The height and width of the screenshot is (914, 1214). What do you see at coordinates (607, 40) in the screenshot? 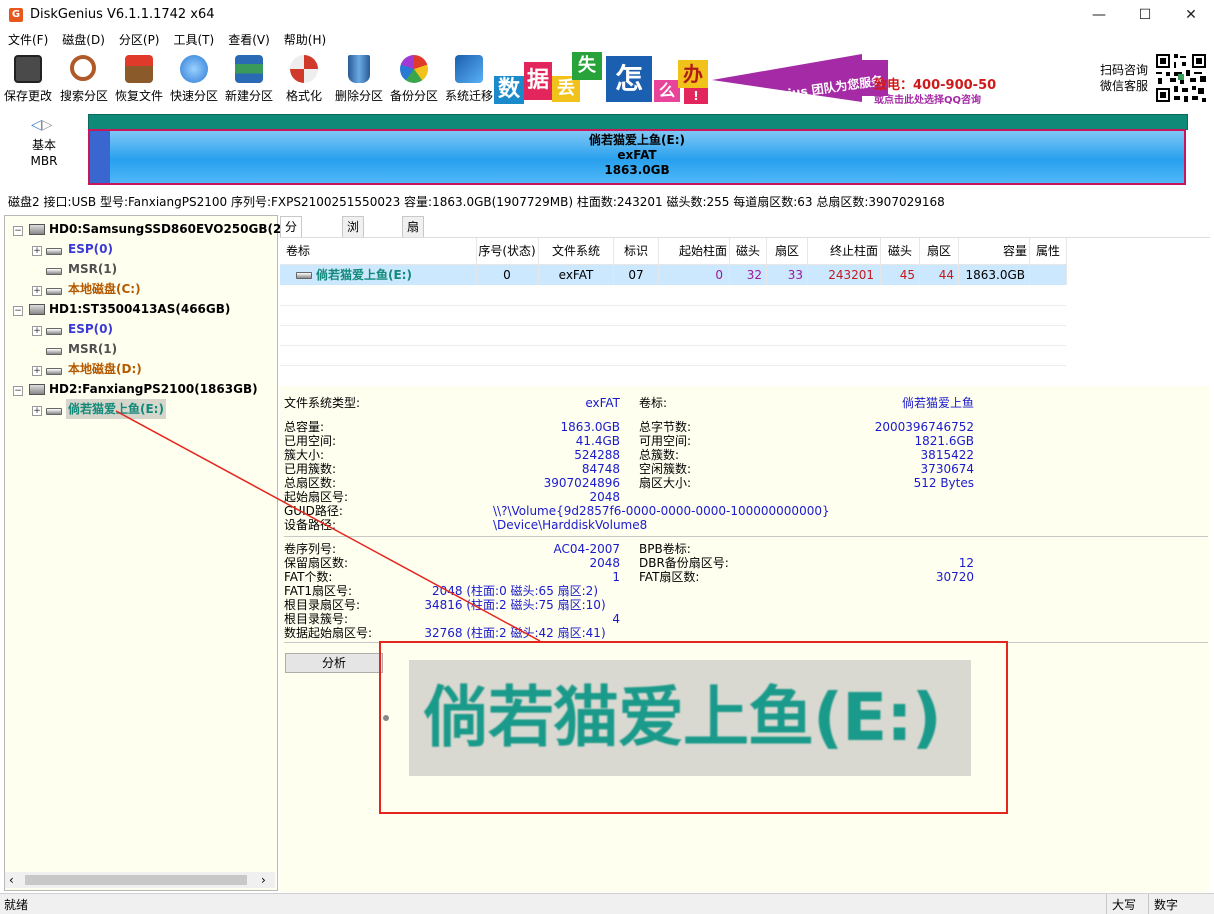
I see `menu-bar: 文件(F) 磁盘(D) 分区(P) 工具(T) 查看(V) 帮助(H)` at bounding box center [607, 40].